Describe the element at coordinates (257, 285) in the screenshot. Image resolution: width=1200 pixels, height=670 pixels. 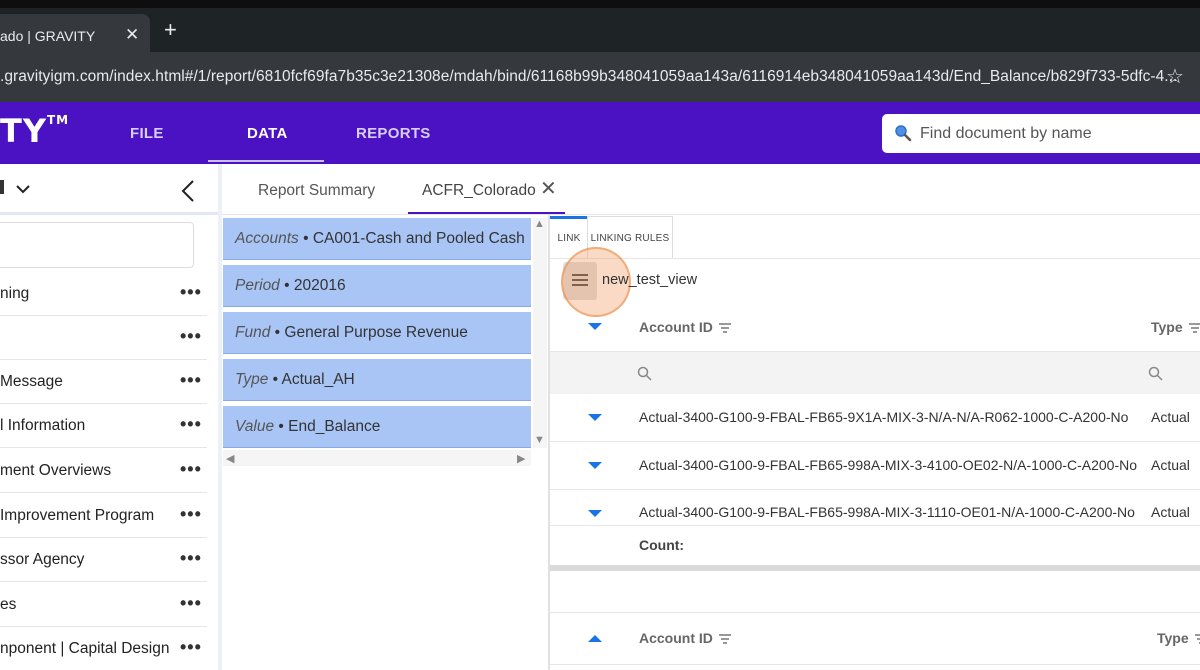
I see `filter-key: Period` at that location.